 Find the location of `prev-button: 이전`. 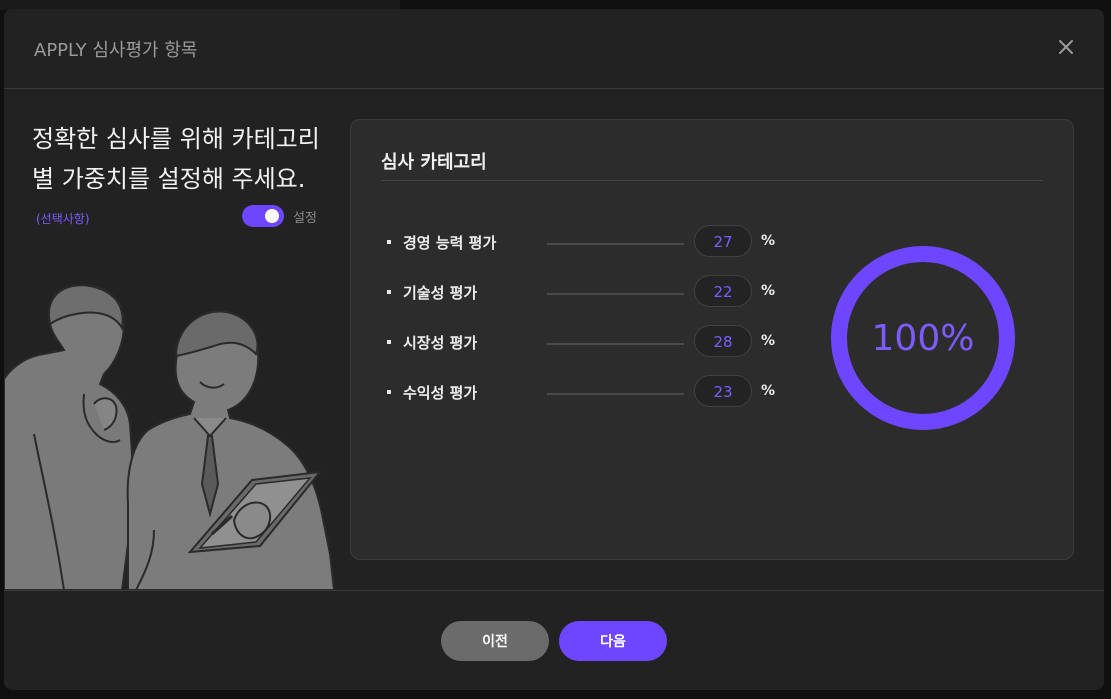

prev-button: 이전 is located at coordinates (495, 641).